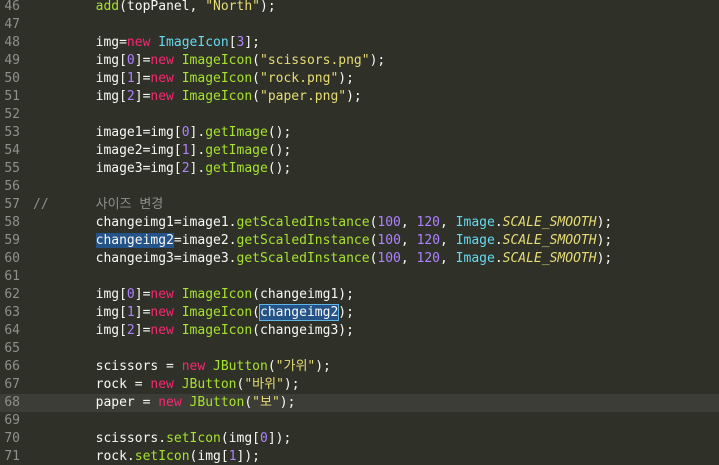 This screenshot has width=719, height=465. I want to click on code-line: 68 paper = new JButton("보");, so click(359, 403).